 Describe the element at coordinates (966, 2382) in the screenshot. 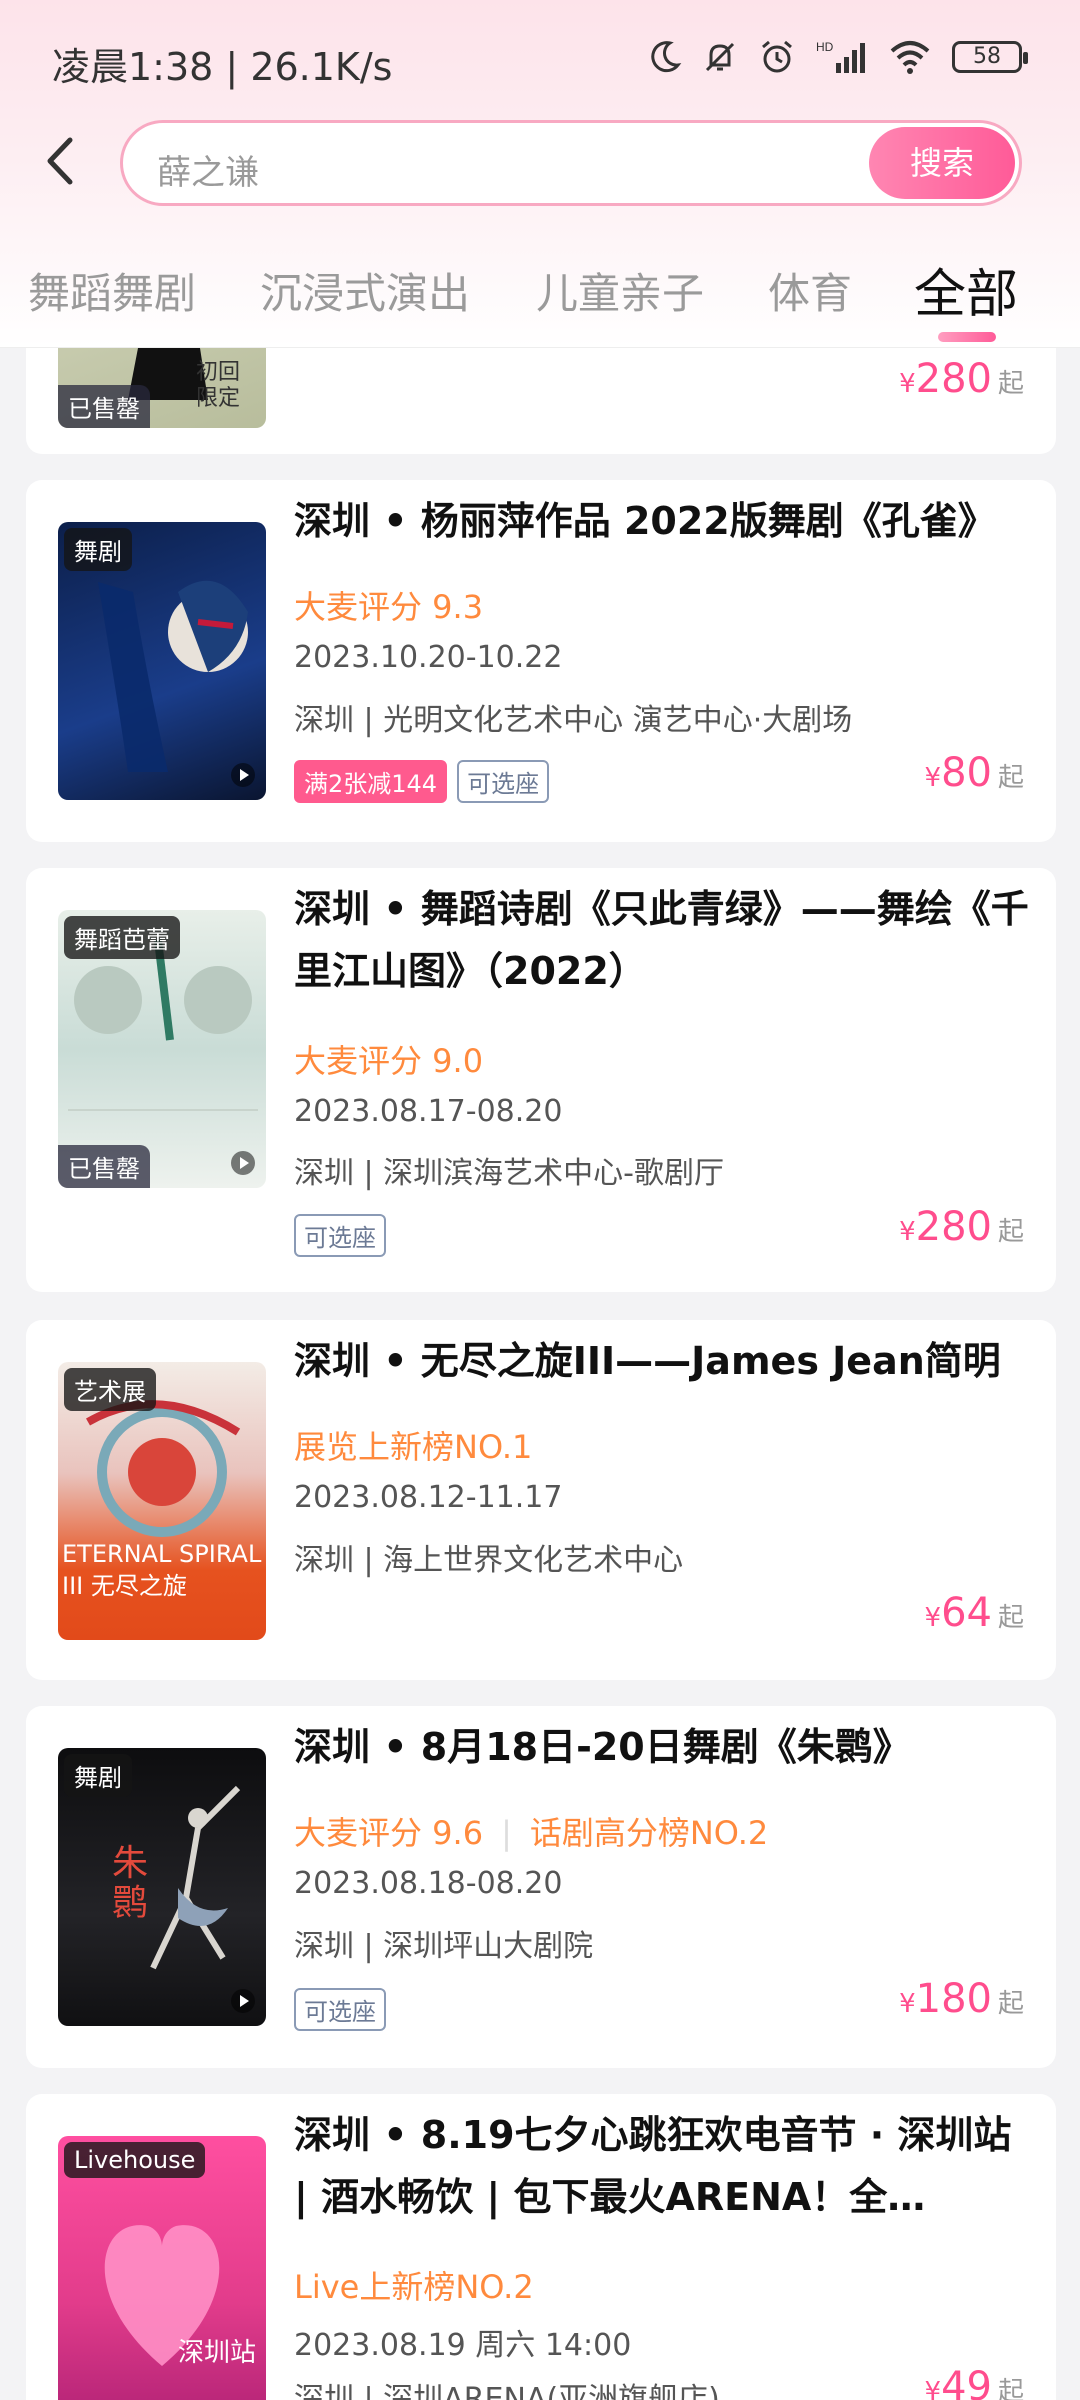

I see `price-value: 49` at that location.